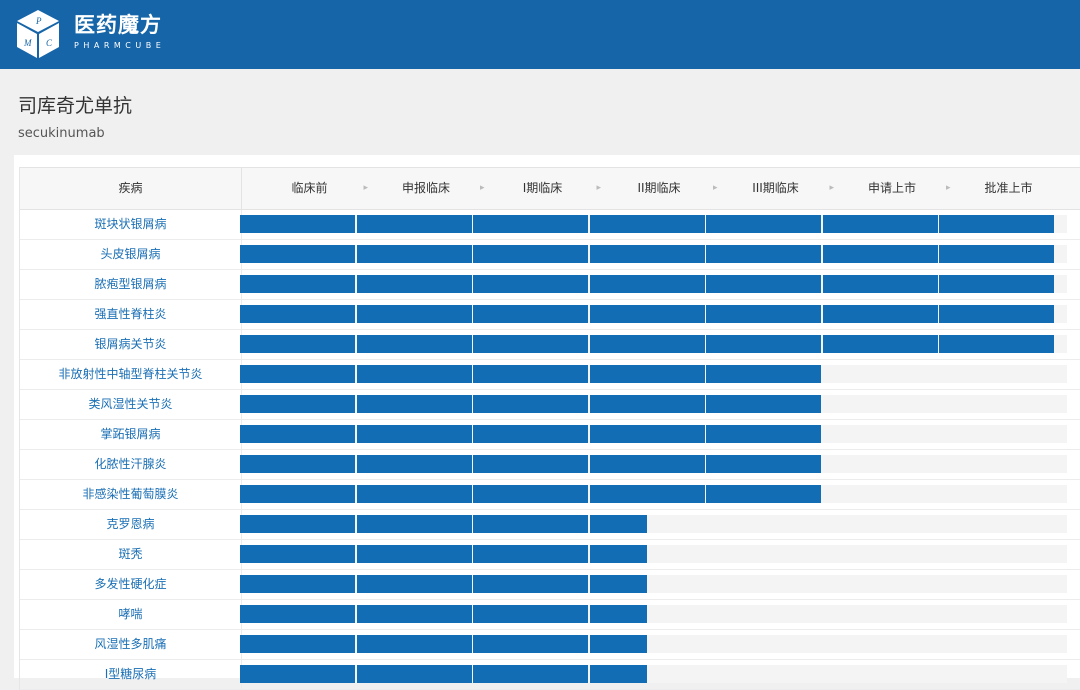  I want to click on table-row: I型糖尿病, so click(550, 675).